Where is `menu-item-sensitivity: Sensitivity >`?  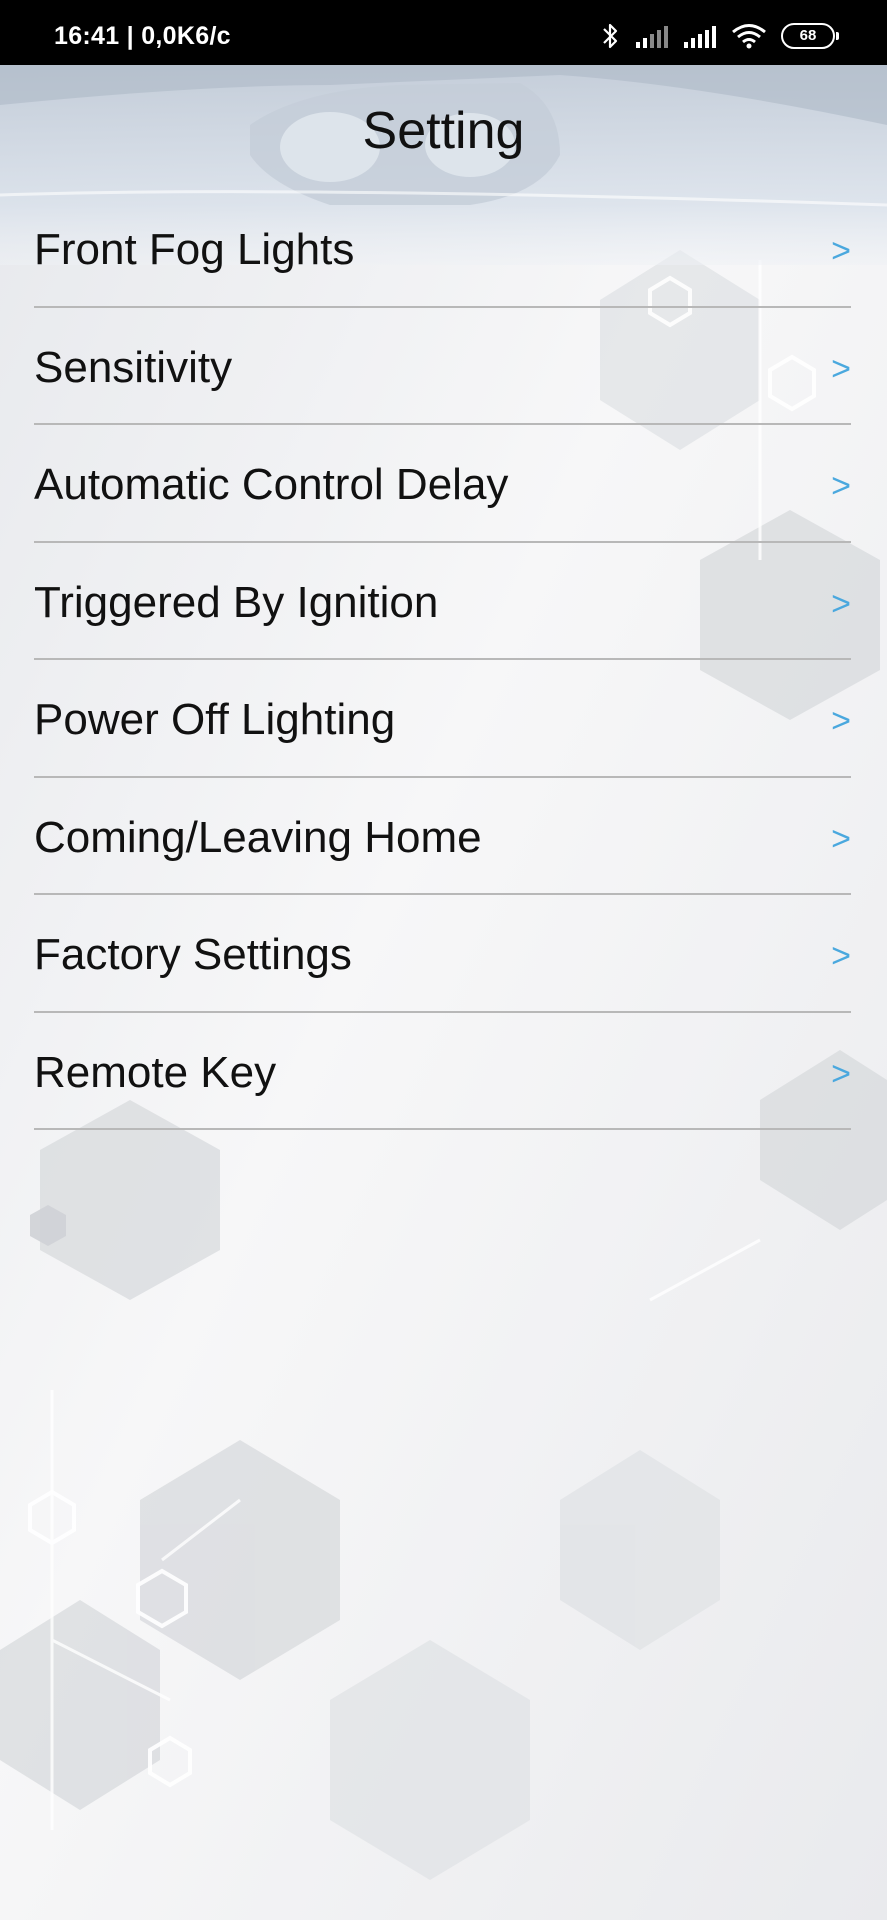
menu-item-sensitivity: Sensitivity > is located at coordinates (443, 366).